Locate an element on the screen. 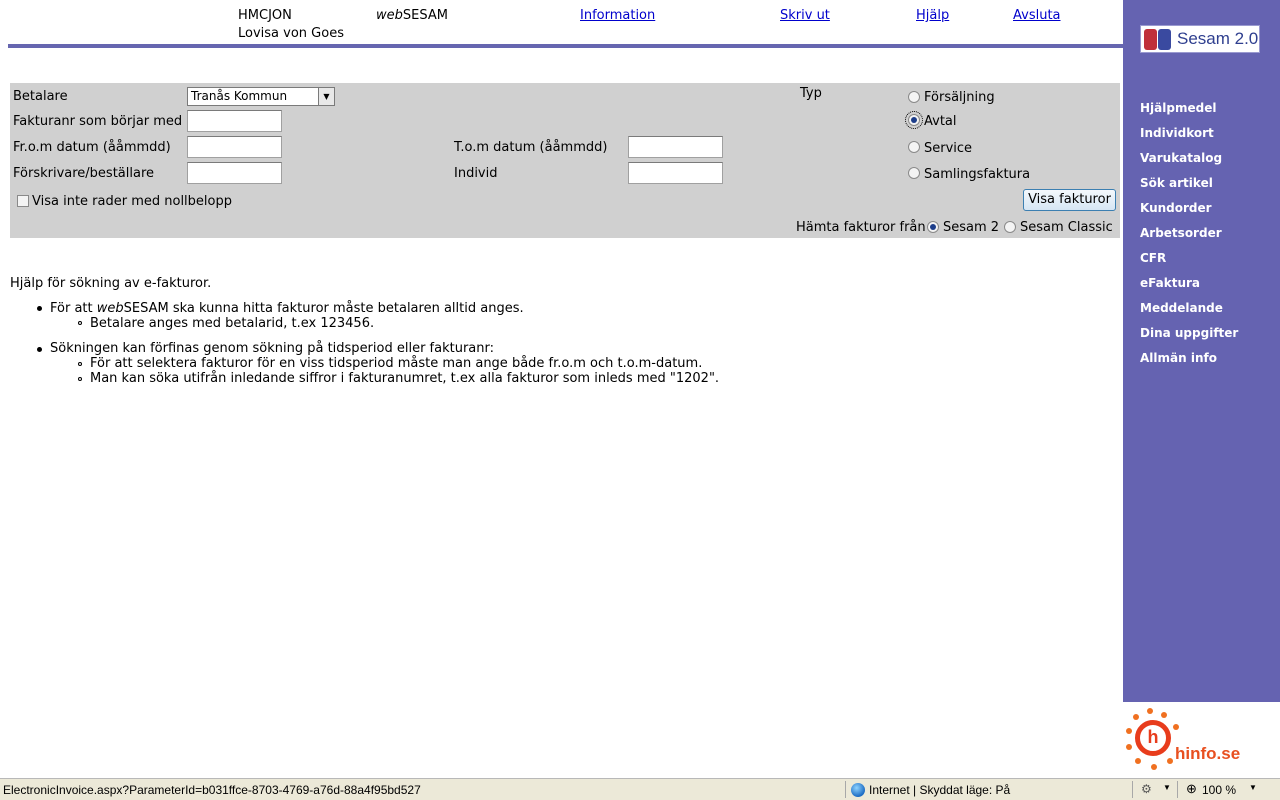 This screenshot has height=800, width=1280. sidebar-item-hjalpmedel: Hjälpmedel is located at coordinates (1178, 108).